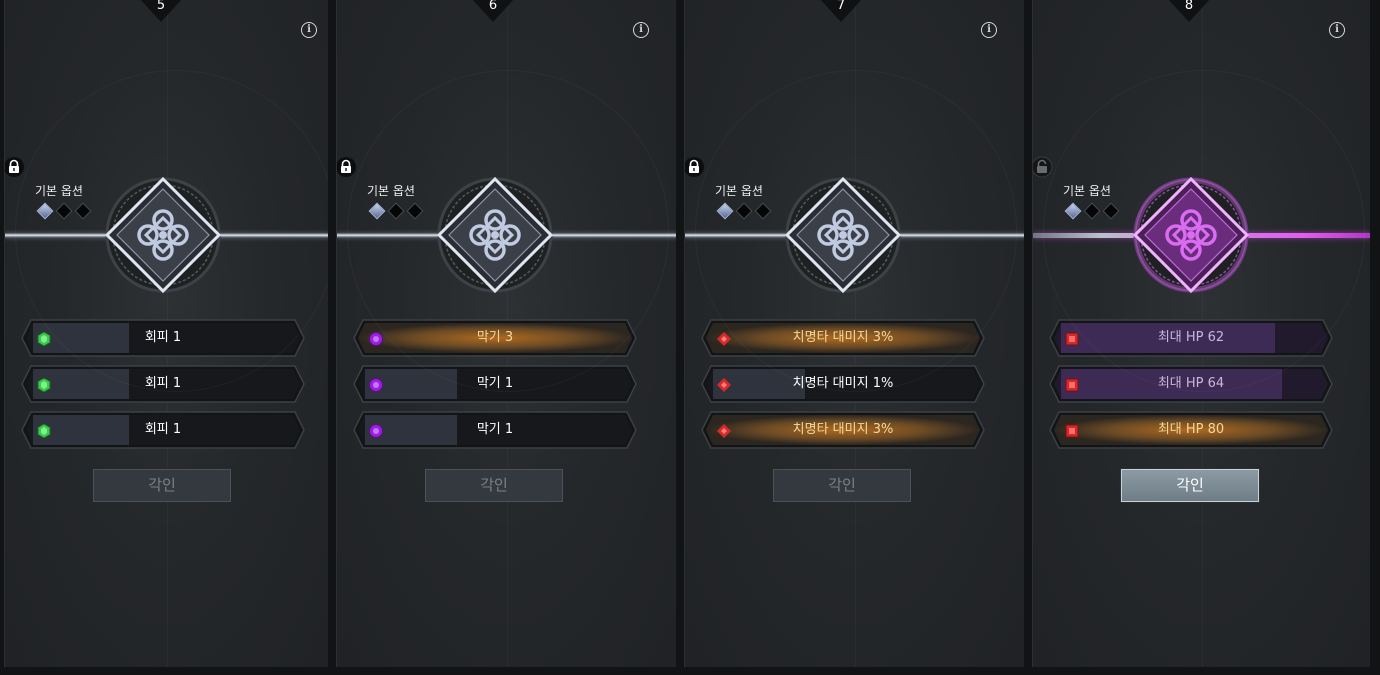  Describe the element at coordinates (1189, 6) in the screenshot. I see `slot-number: 8` at that location.